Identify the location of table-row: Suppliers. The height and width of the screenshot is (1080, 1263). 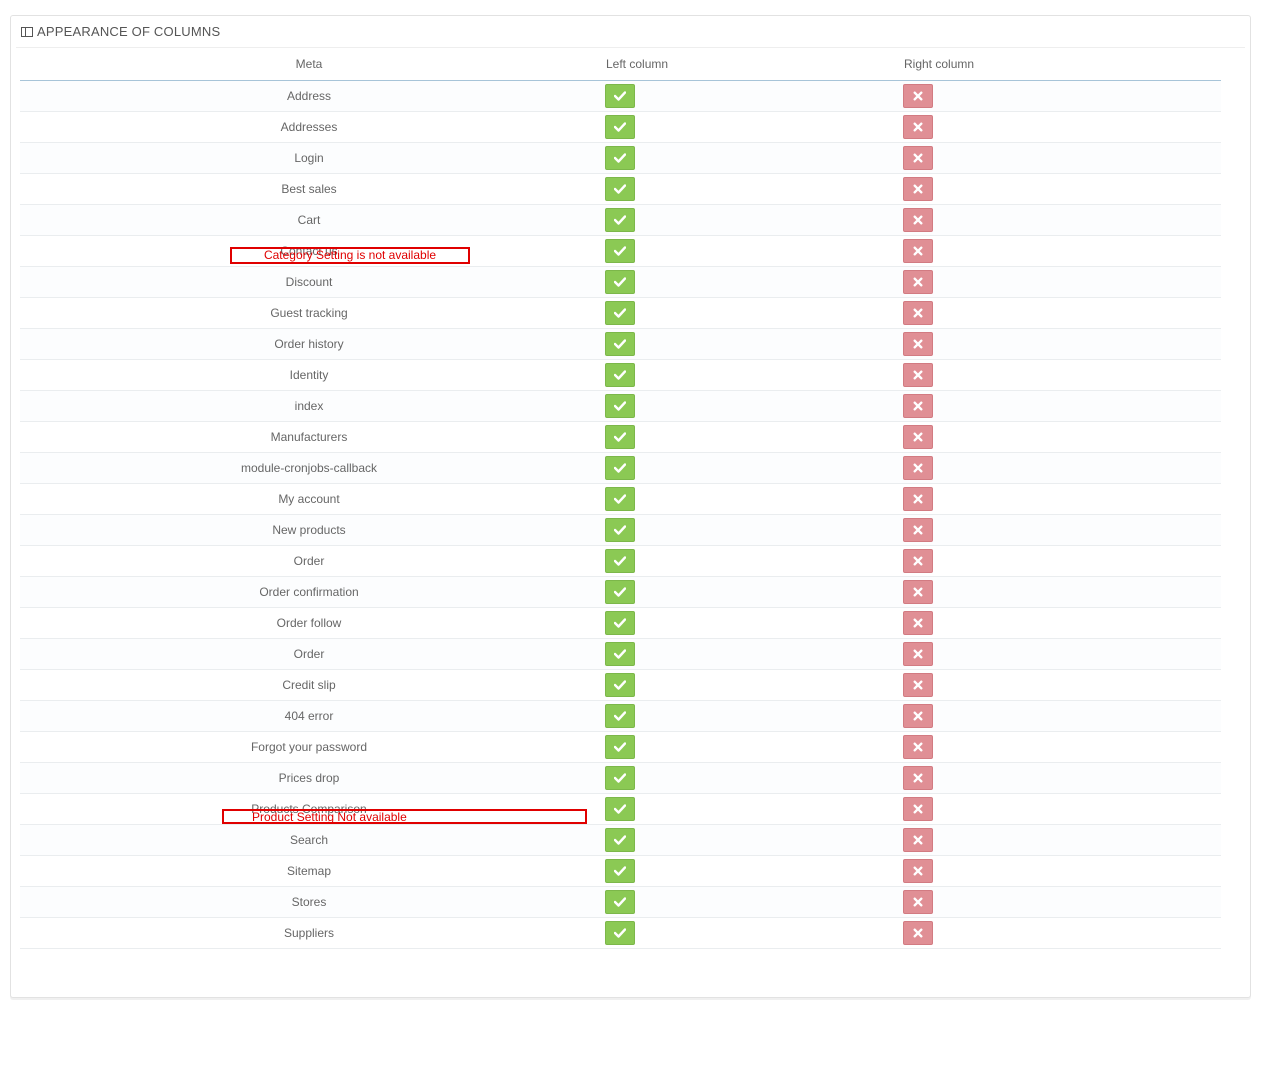
(620, 933).